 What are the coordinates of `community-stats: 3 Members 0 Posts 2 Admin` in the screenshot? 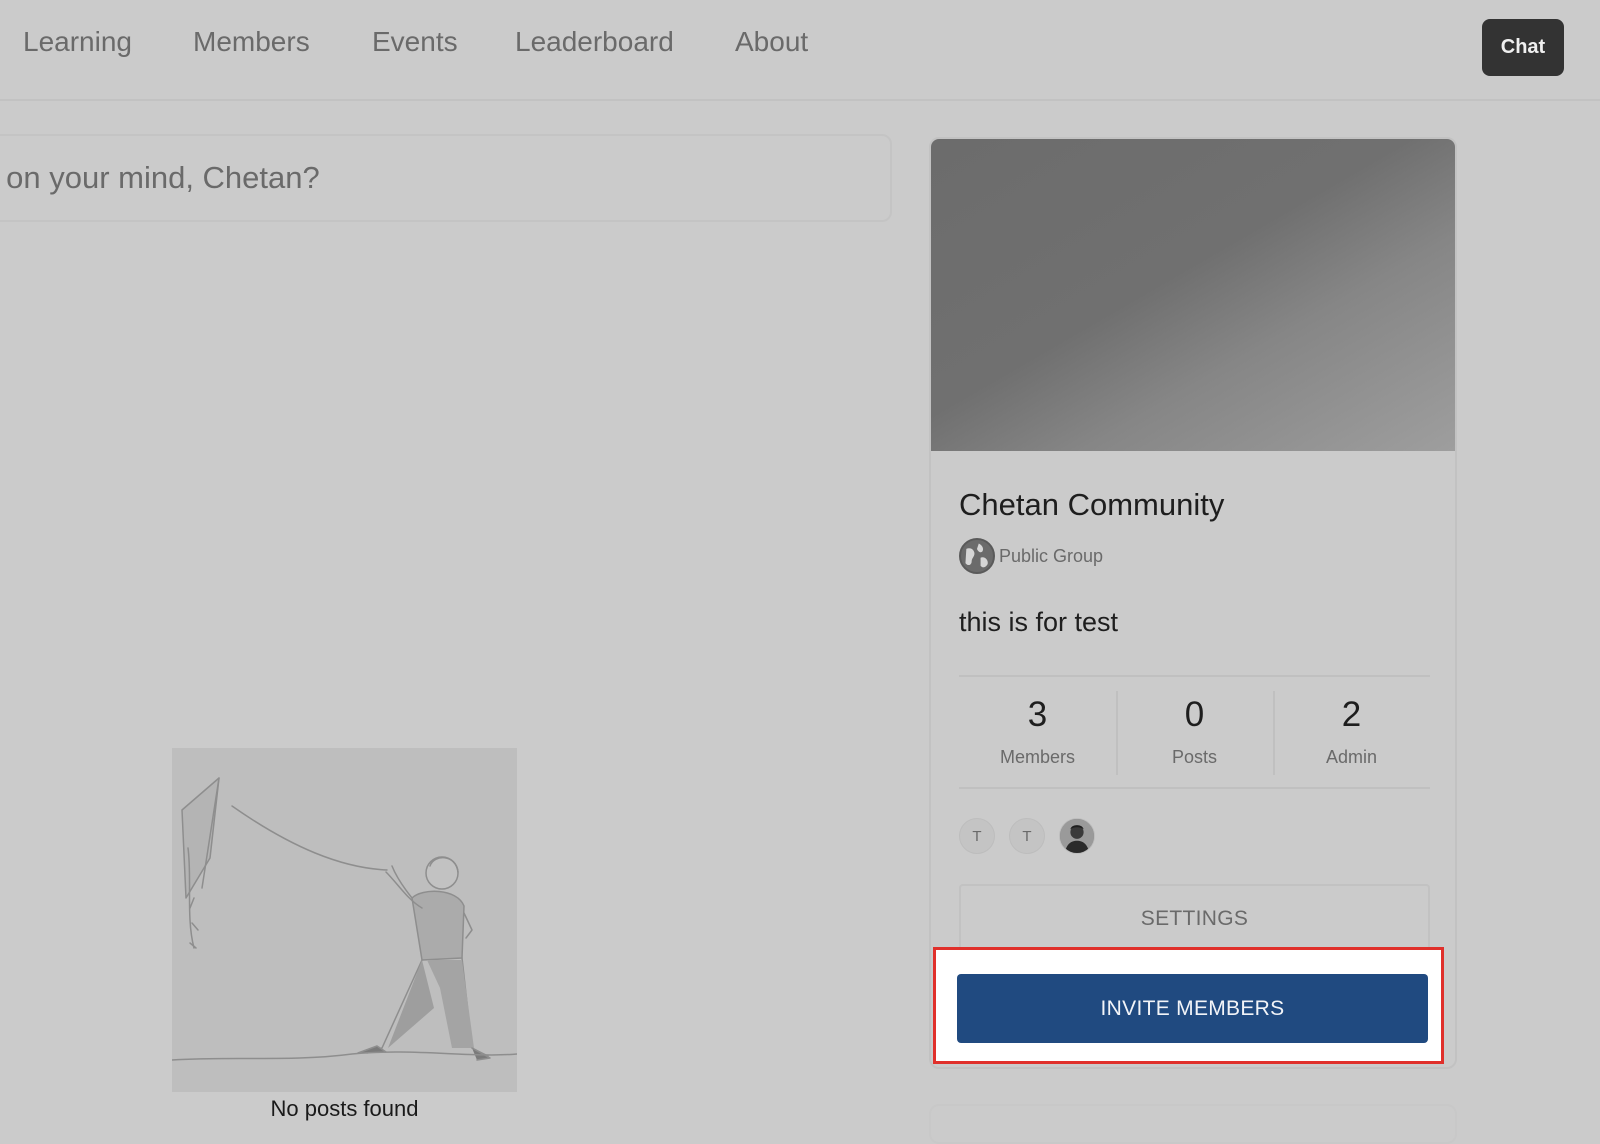 It's located at (1194, 732).